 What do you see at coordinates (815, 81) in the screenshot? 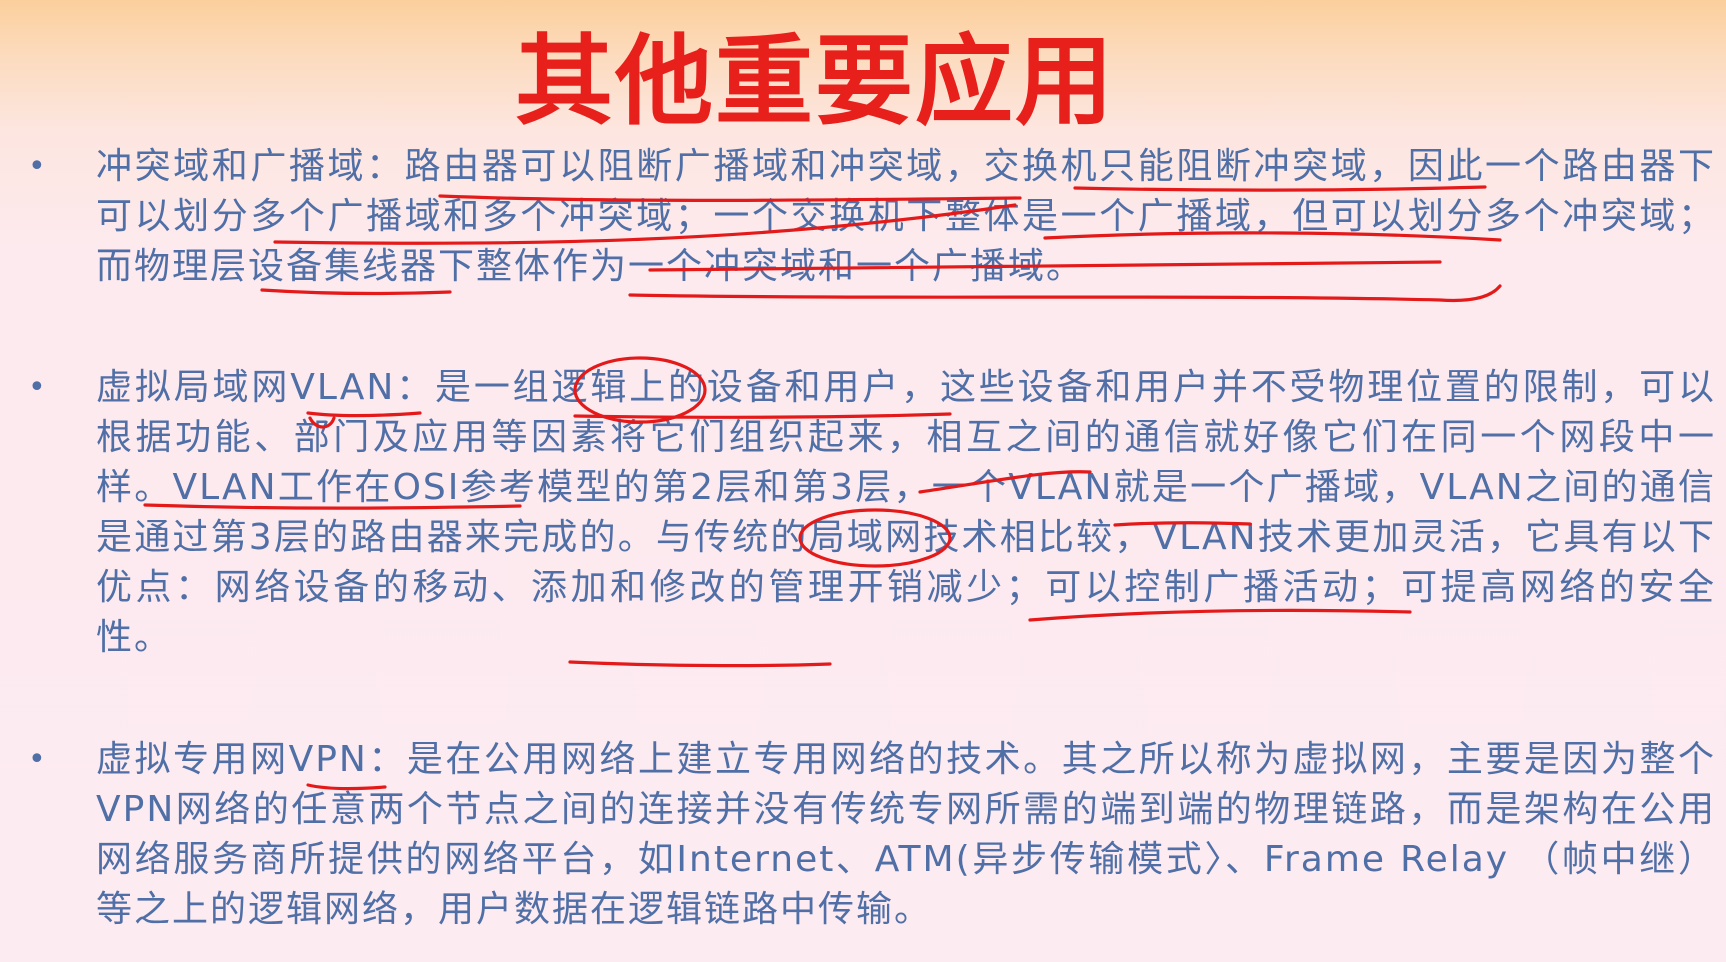
I see `slide-title: 其他重要应用` at bounding box center [815, 81].